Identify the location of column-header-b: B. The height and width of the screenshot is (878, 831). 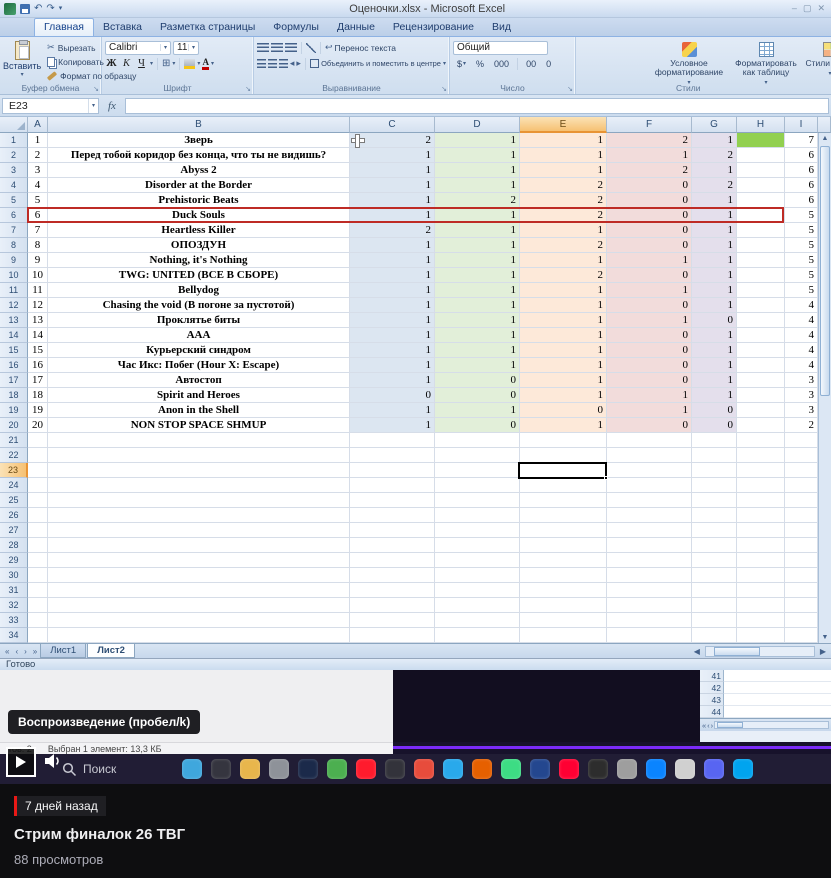
(199, 125).